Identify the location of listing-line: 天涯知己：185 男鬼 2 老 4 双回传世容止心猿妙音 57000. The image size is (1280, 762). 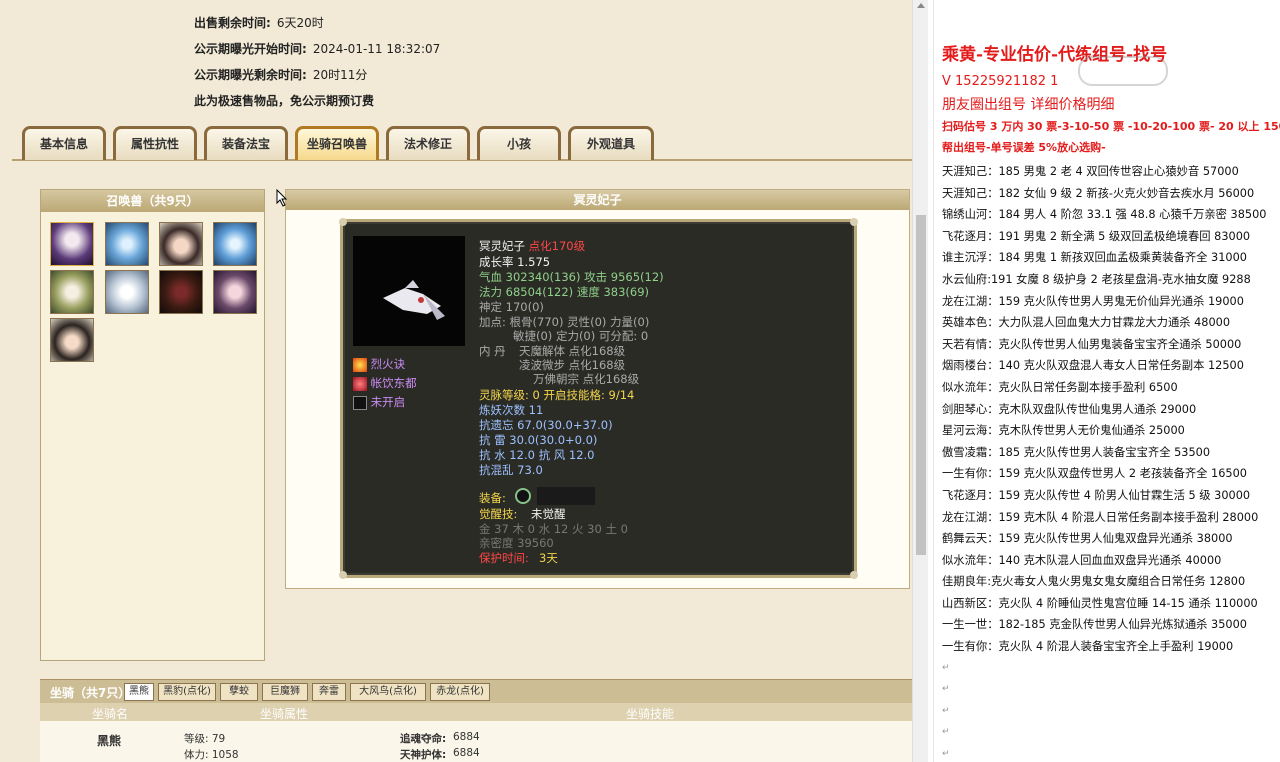
(1090, 171).